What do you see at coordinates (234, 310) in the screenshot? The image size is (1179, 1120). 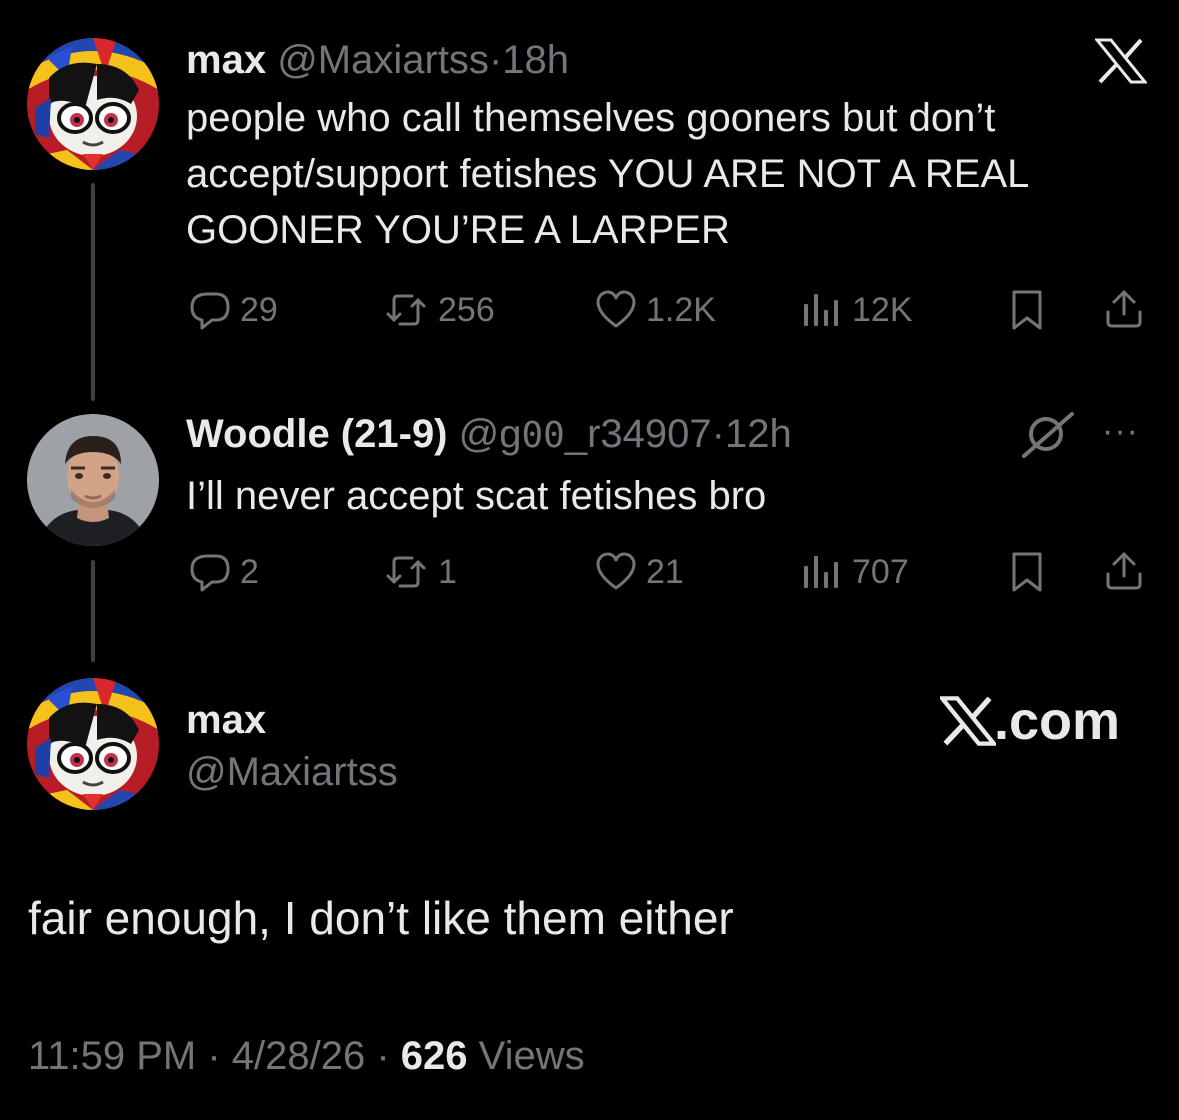 I see `reply-button: 29` at bounding box center [234, 310].